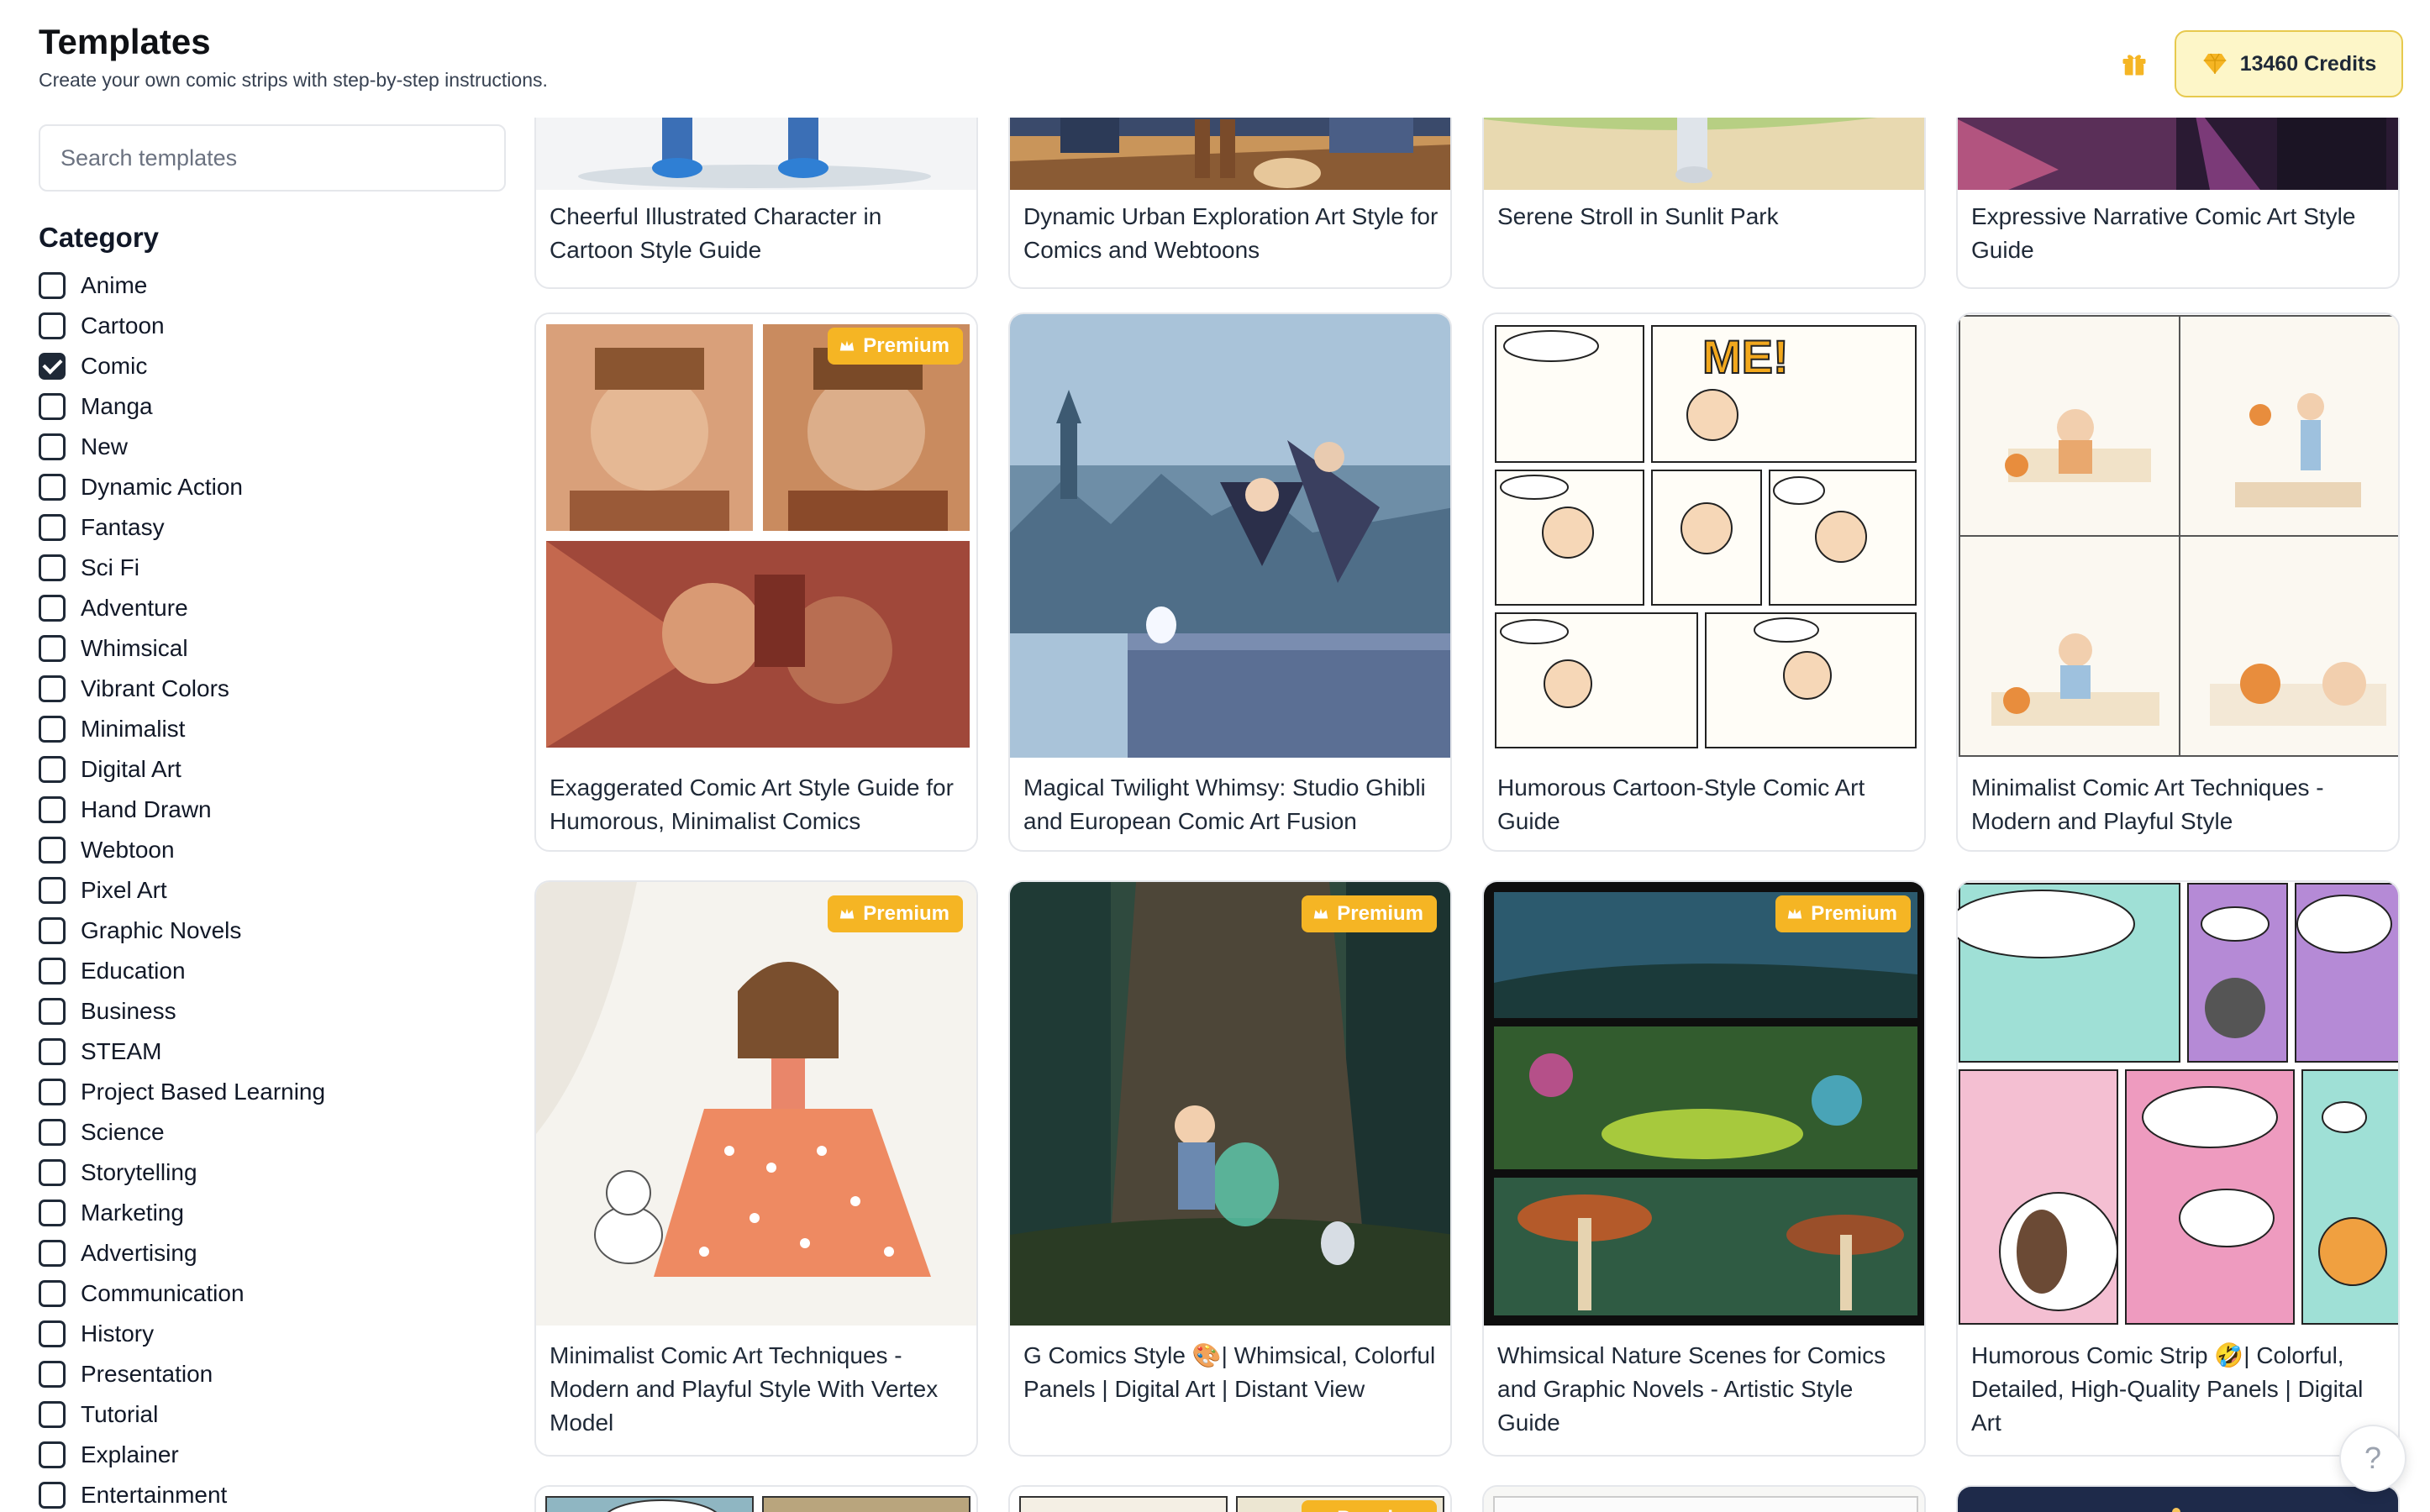 This screenshot has width=2430, height=1512. Describe the element at coordinates (1230, 1498) in the screenshot. I see `template-card: Premium` at that location.